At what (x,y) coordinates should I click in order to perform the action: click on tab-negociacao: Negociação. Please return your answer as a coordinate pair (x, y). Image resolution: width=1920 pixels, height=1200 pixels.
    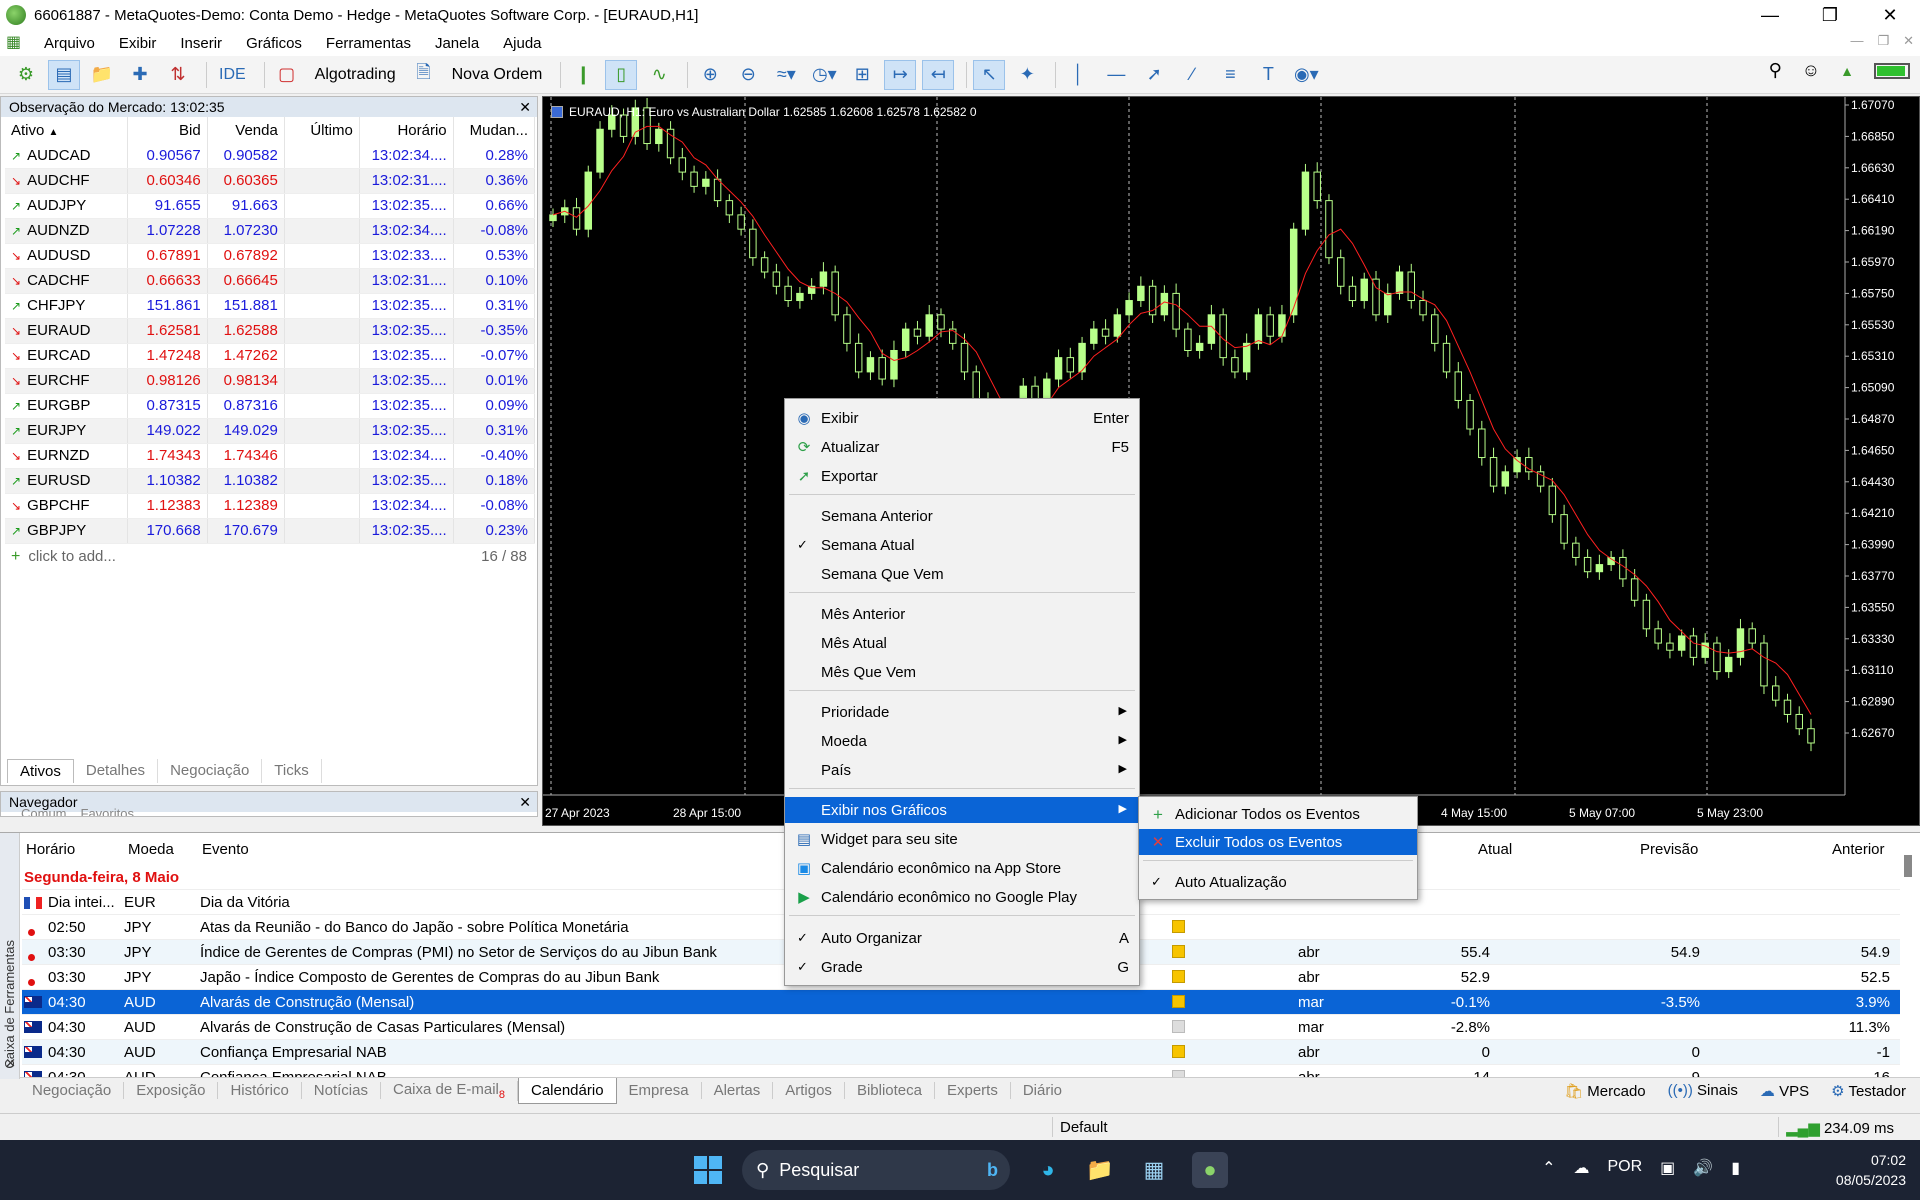
    Looking at the image, I should click on (210, 771).